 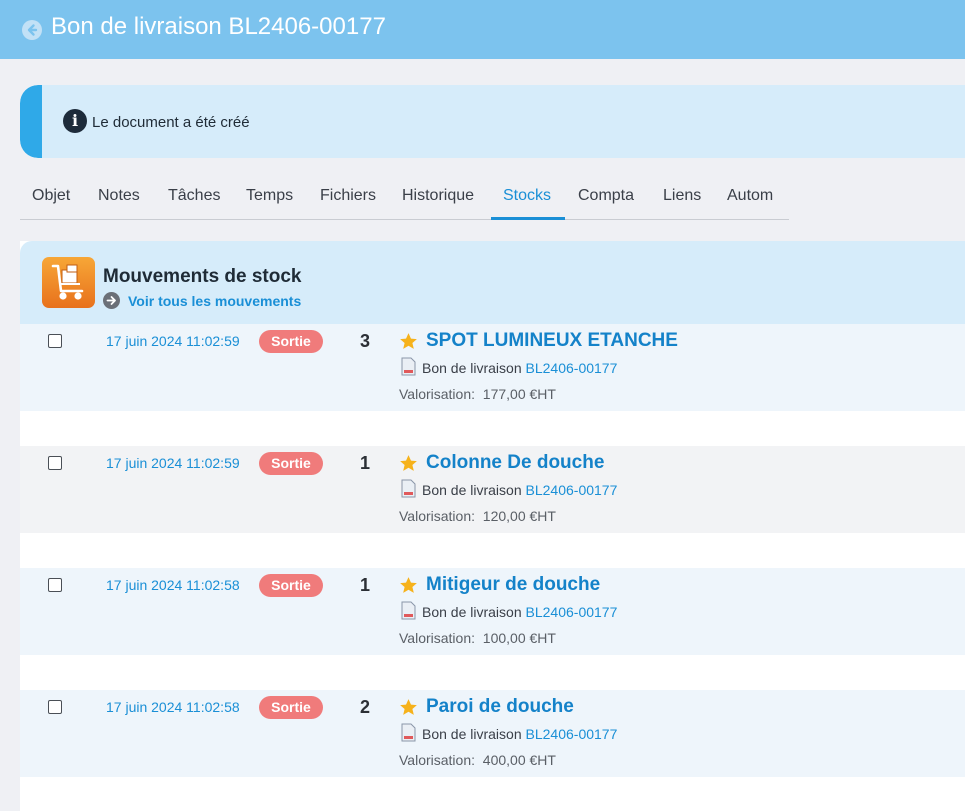 I want to click on product-link: Paroi de douche, so click(x=500, y=707).